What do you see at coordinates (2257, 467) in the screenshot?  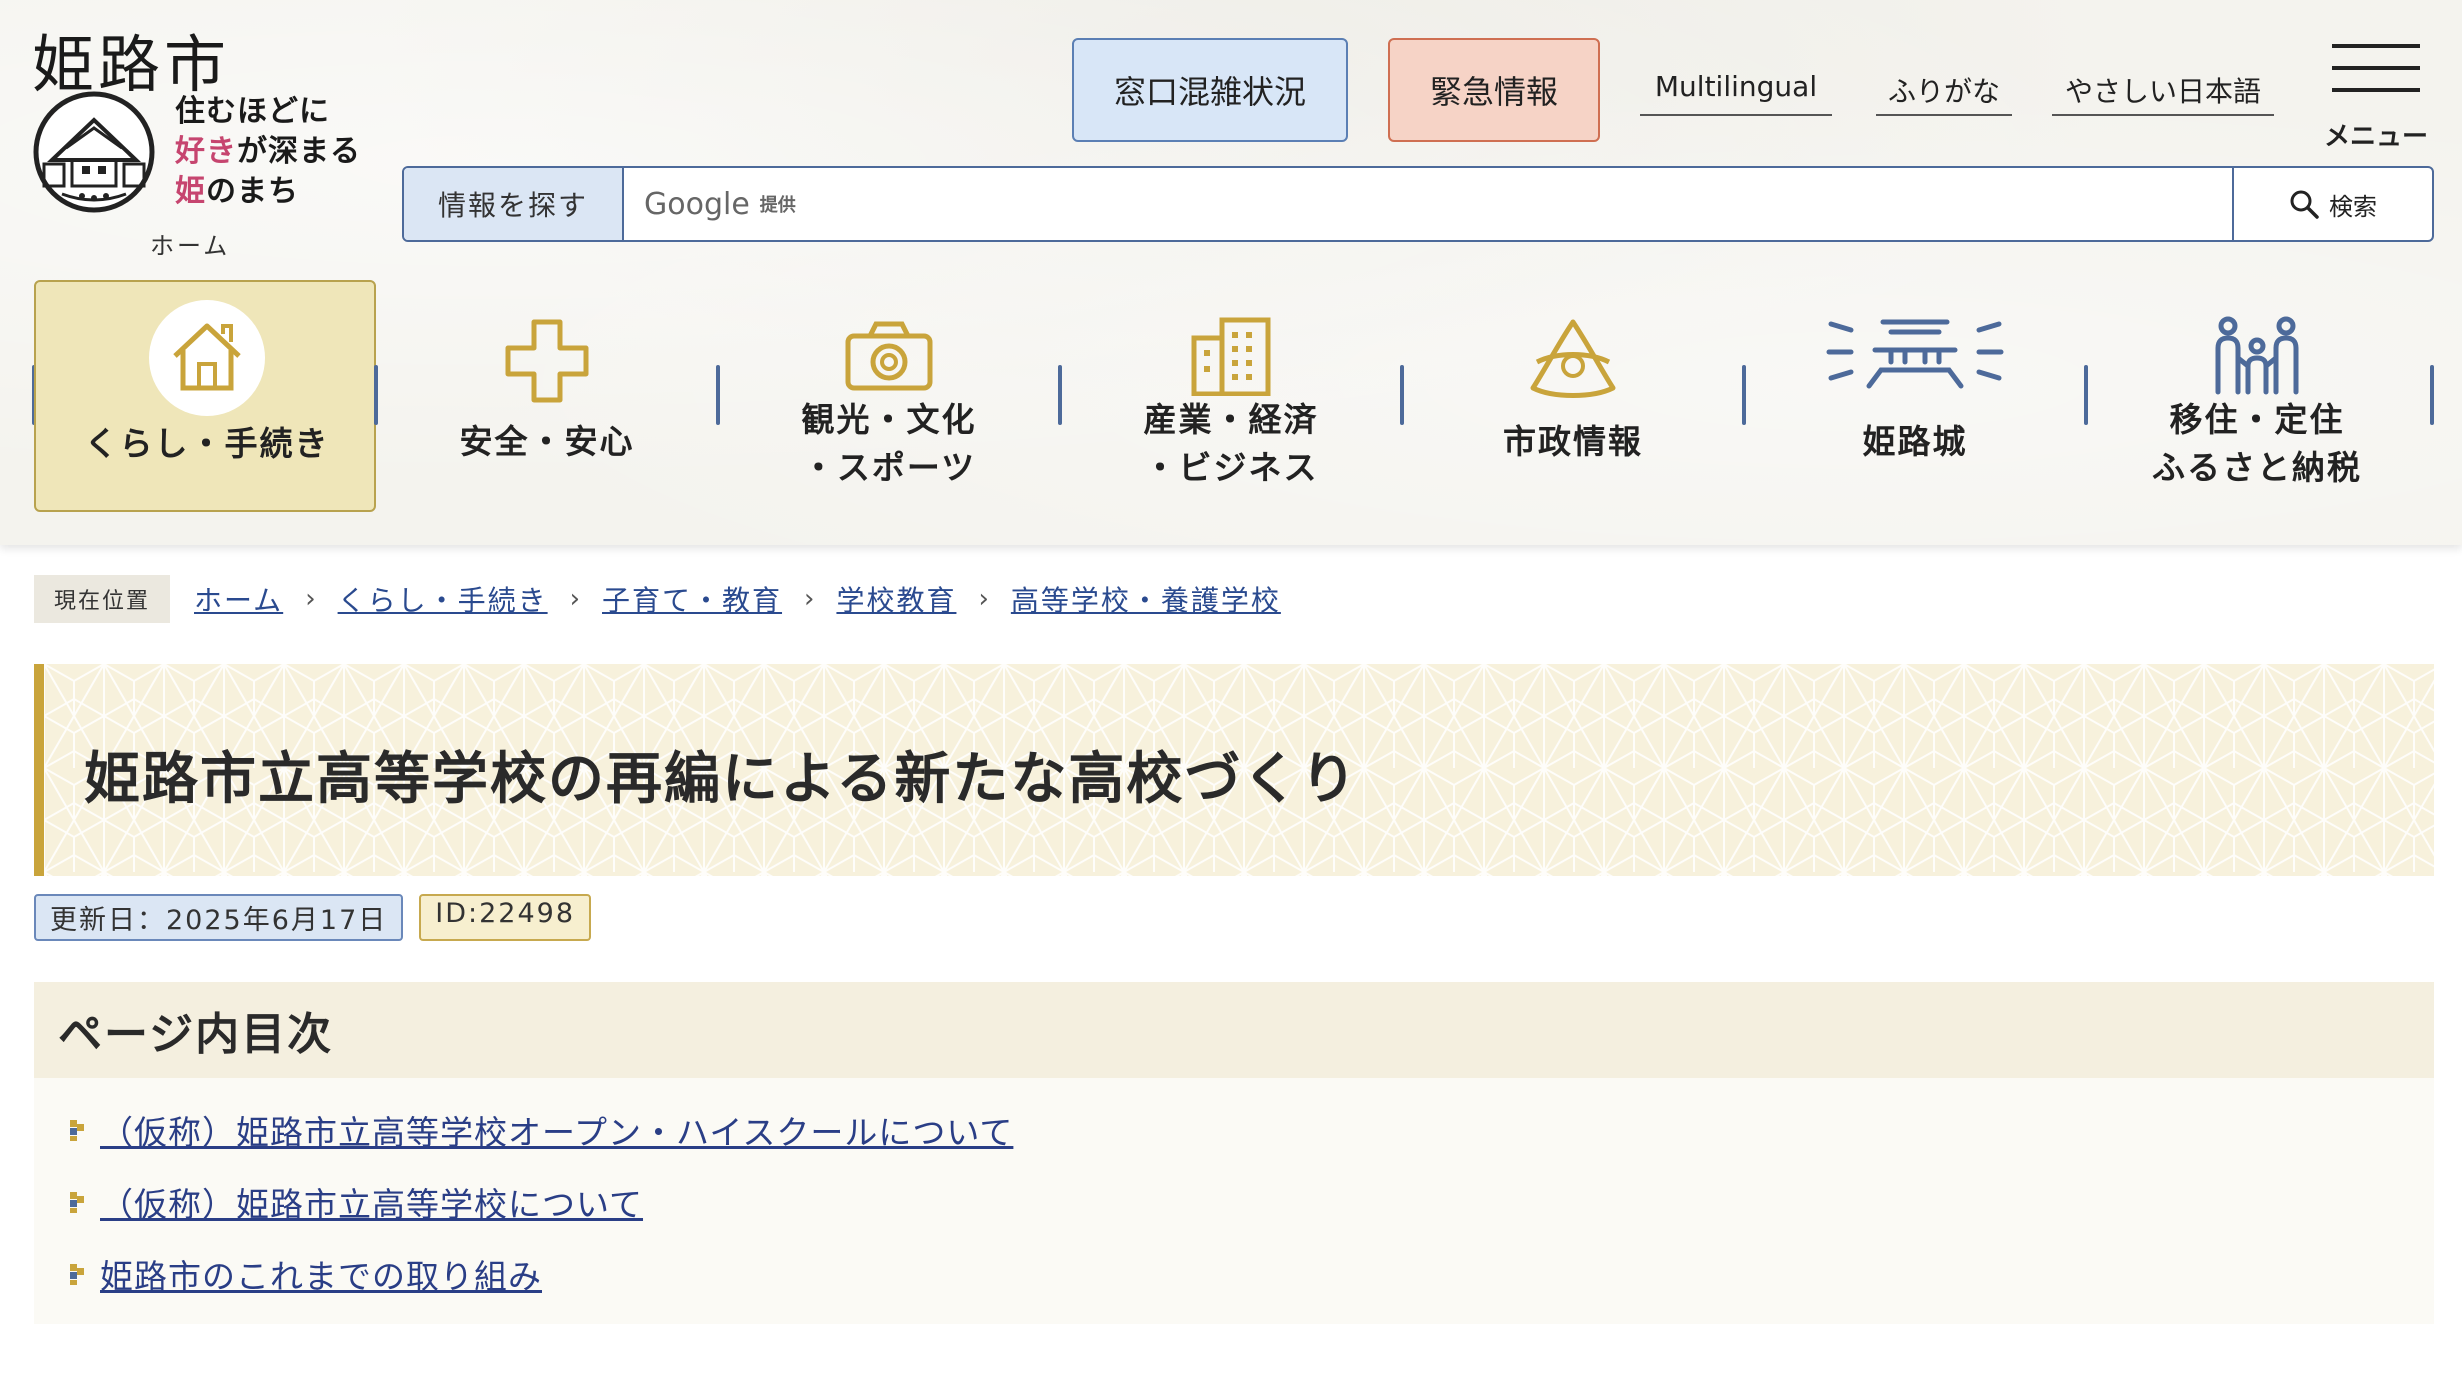 I see `nav-item-label-2: ふるさと納税` at bounding box center [2257, 467].